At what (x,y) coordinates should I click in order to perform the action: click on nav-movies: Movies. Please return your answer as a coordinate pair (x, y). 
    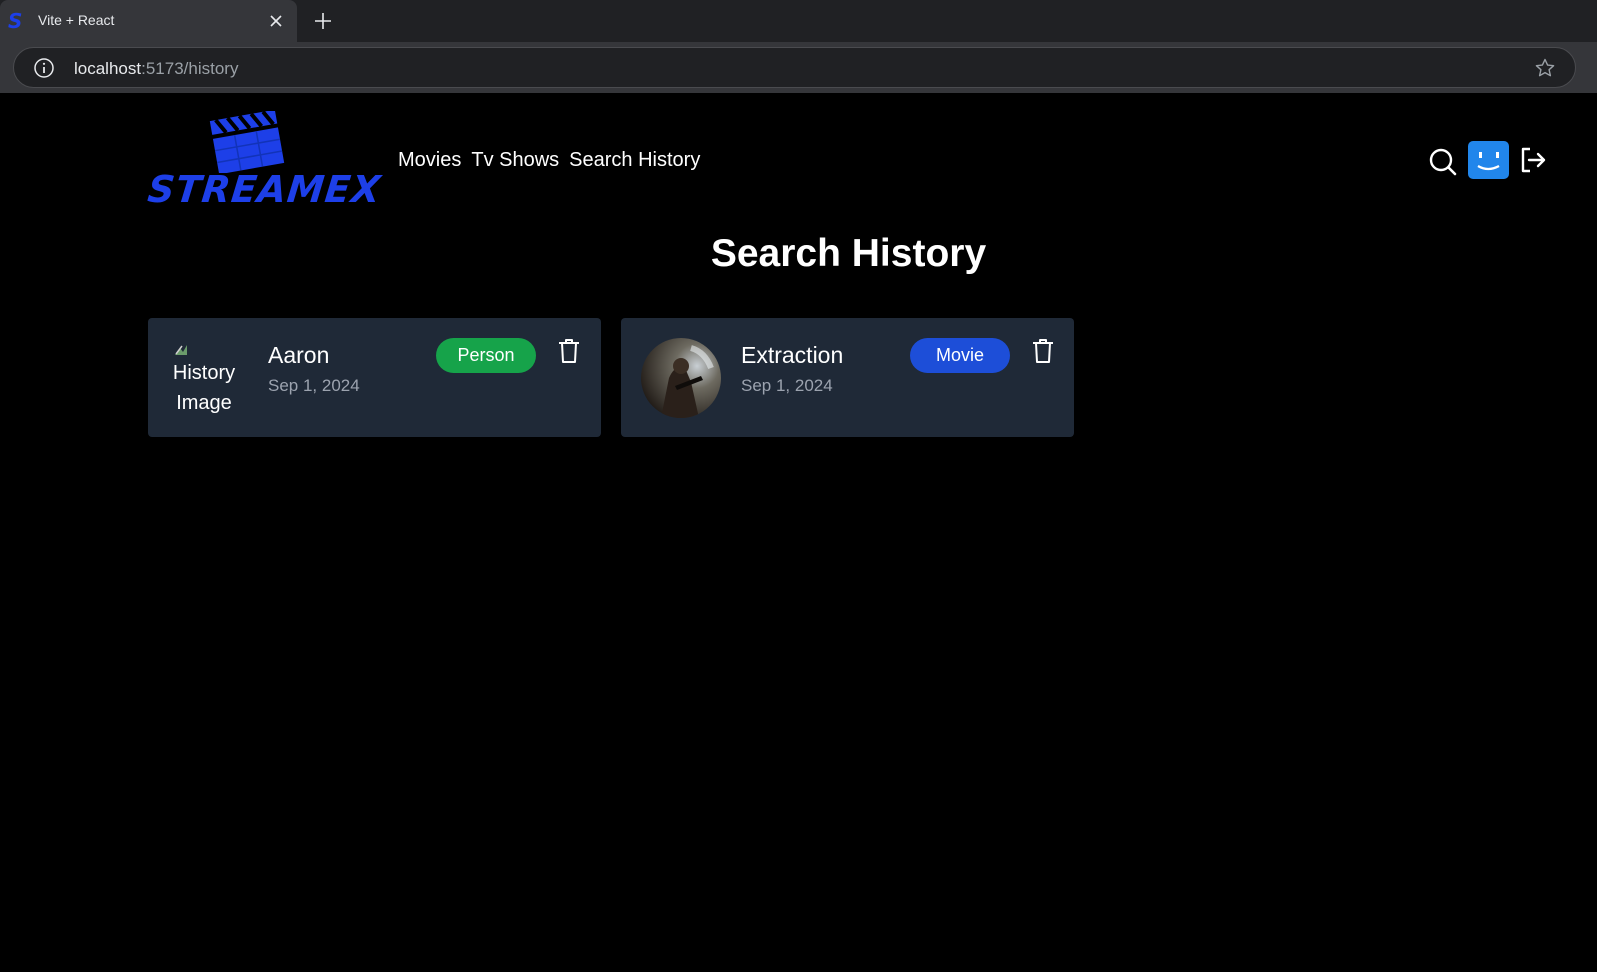
    Looking at the image, I should click on (429, 160).